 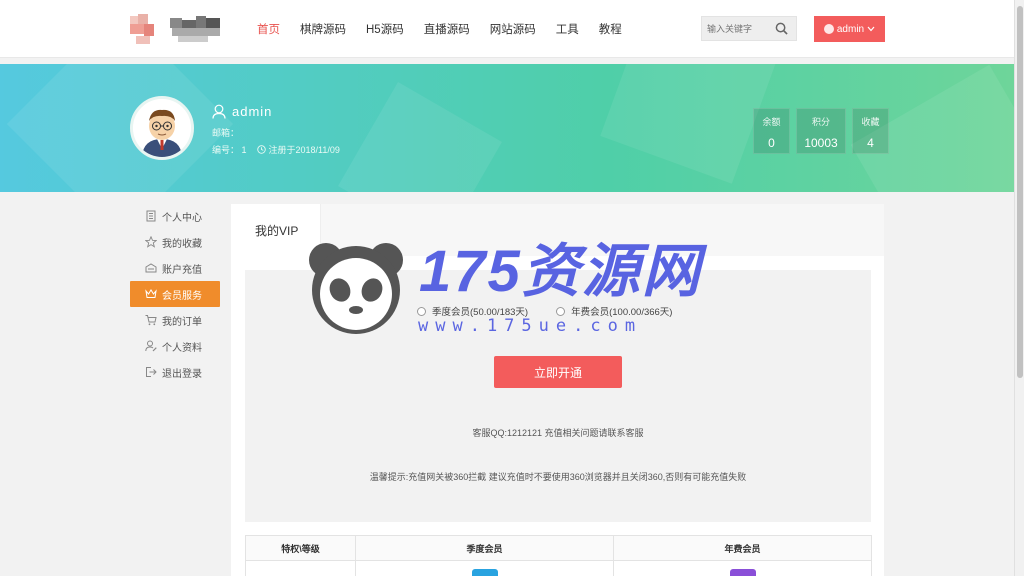 What do you see at coordinates (781, 29) in the screenshot?
I see `search-icon` at bounding box center [781, 29].